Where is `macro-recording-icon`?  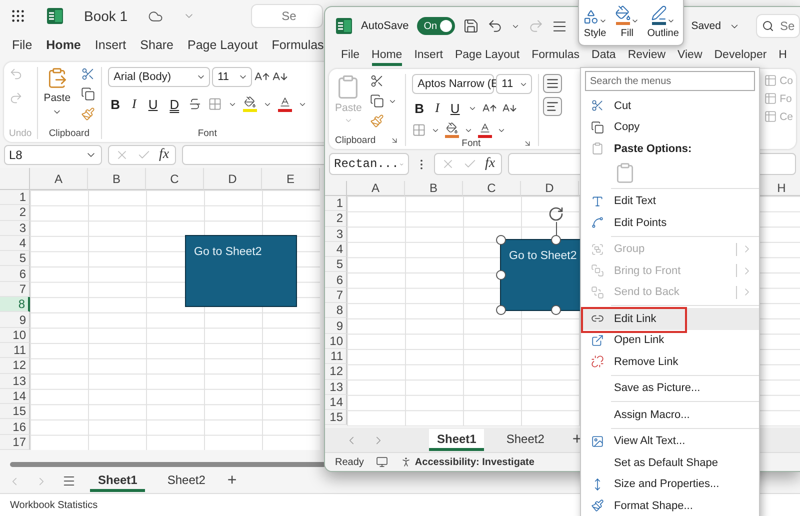 macro-recording-icon is located at coordinates (382, 462).